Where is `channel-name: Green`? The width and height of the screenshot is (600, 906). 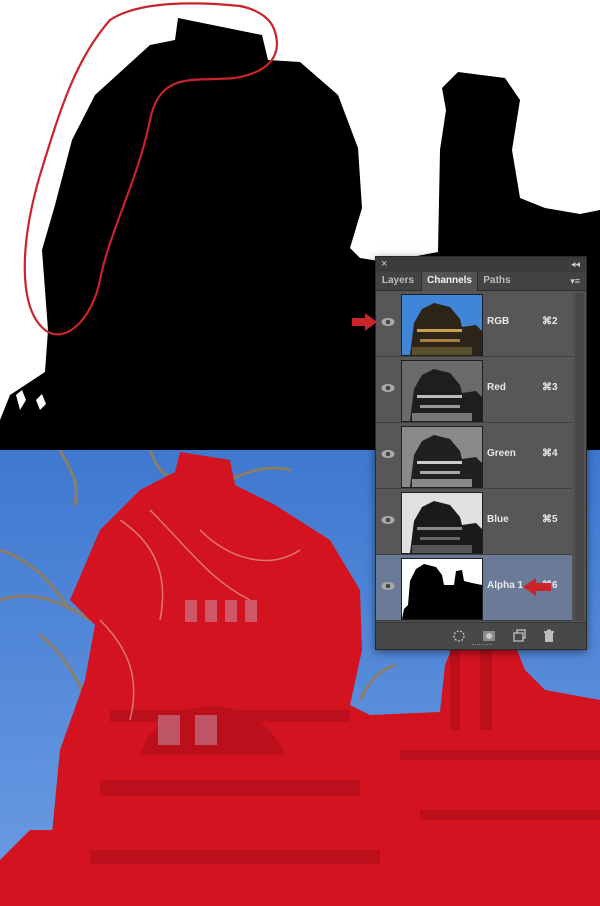
channel-name: Green is located at coordinates (501, 453).